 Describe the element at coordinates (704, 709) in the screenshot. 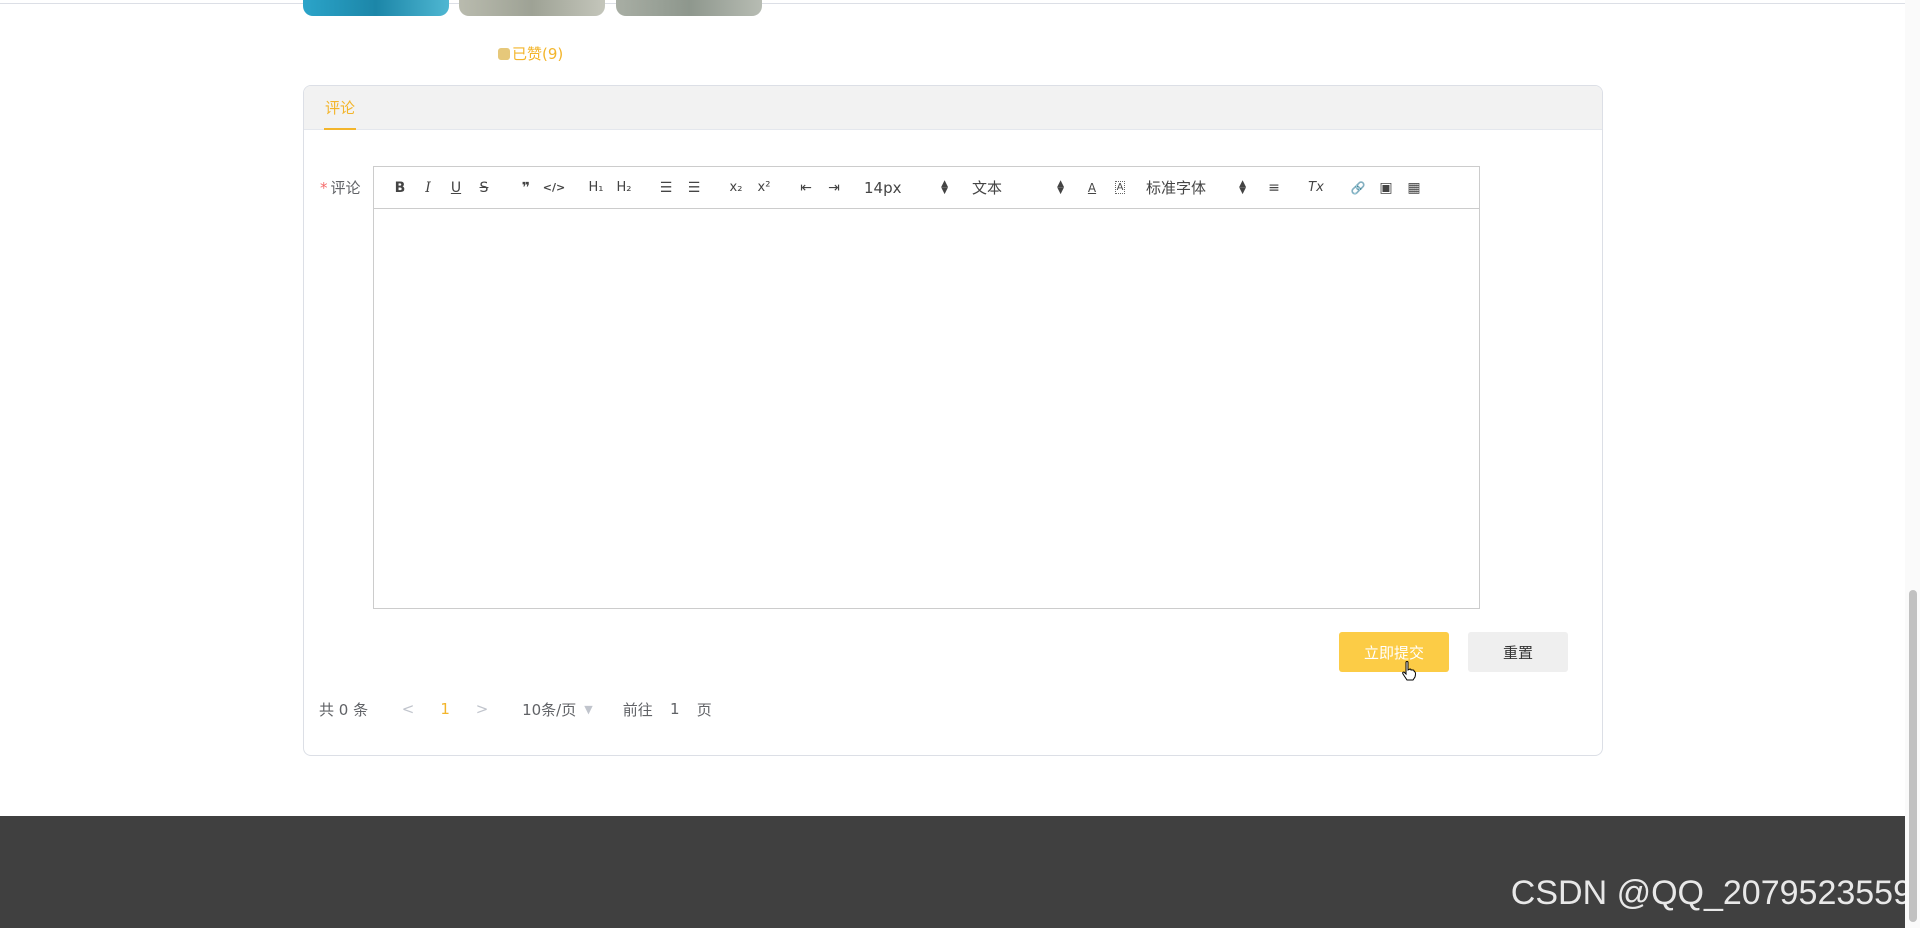

I see `goto-suffix: 页` at that location.